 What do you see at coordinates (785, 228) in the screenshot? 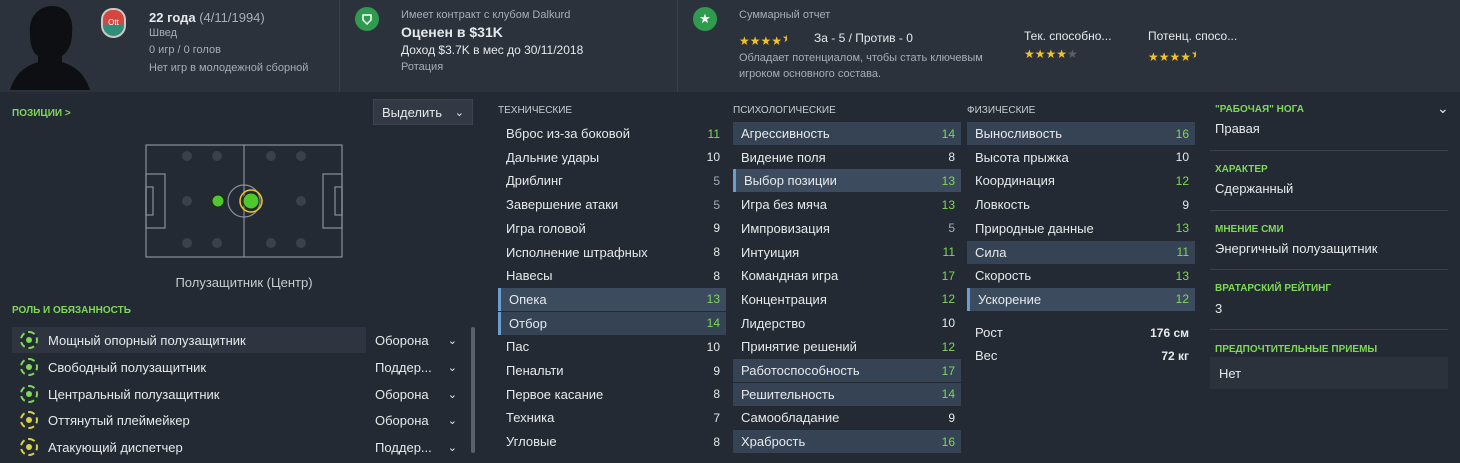
I see `attribute-name: Импровизация` at bounding box center [785, 228].